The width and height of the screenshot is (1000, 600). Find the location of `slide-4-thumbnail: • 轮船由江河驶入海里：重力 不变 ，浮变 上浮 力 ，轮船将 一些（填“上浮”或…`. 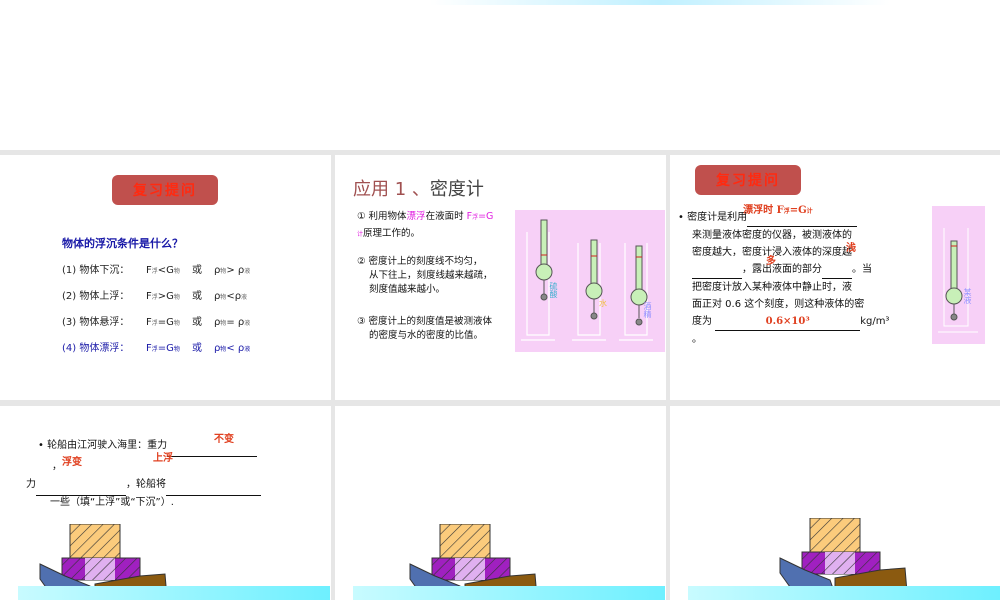

slide-4-thumbnail: • 轮船由江河驶入海里：重力 不变 ，浮变 上浮 力 ，轮船将 一些（填“上浮”或… is located at coordinates (165, 503).